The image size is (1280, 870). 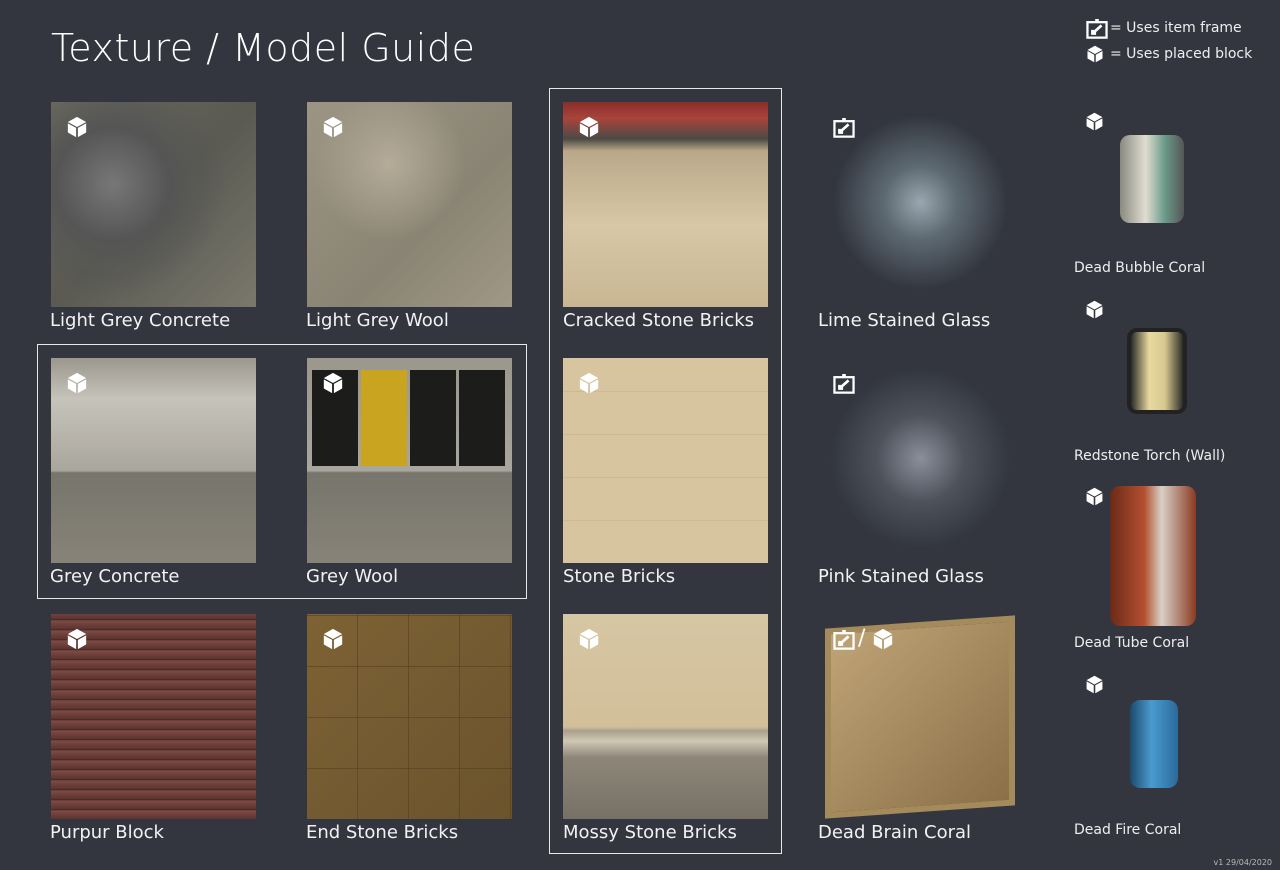 What do you see at coordinates (352, 576) in the screenshot?
I see `label-grey-wool: Grey Wool` at bounding box center [352, 576].